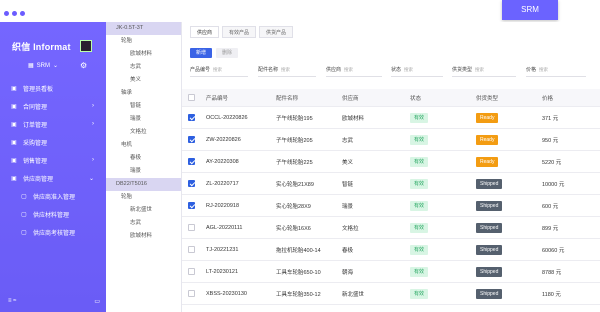 The width and height of the screenshot is (600, 312). I want to click on sidebar-subitem-label: 供应商考核管理, so click(54, 233).